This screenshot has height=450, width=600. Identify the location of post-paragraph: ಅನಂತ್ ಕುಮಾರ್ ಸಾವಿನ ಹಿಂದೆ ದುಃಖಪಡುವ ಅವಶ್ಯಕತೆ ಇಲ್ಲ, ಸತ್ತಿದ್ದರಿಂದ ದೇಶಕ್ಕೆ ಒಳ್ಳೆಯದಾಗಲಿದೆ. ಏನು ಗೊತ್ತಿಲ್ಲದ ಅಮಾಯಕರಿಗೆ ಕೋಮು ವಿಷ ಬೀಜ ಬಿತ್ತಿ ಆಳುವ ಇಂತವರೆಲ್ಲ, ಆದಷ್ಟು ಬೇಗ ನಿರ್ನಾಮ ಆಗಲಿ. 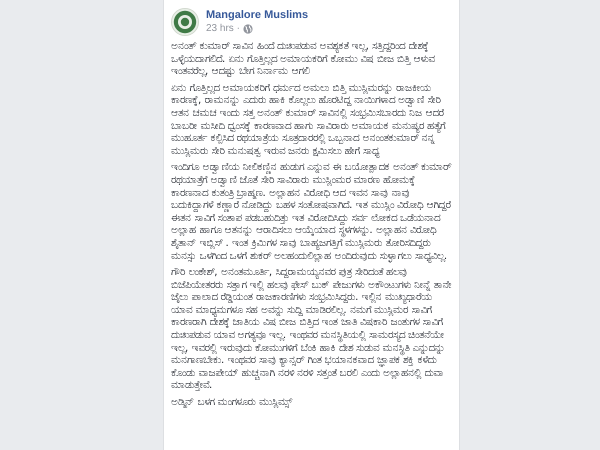
(303, 59).